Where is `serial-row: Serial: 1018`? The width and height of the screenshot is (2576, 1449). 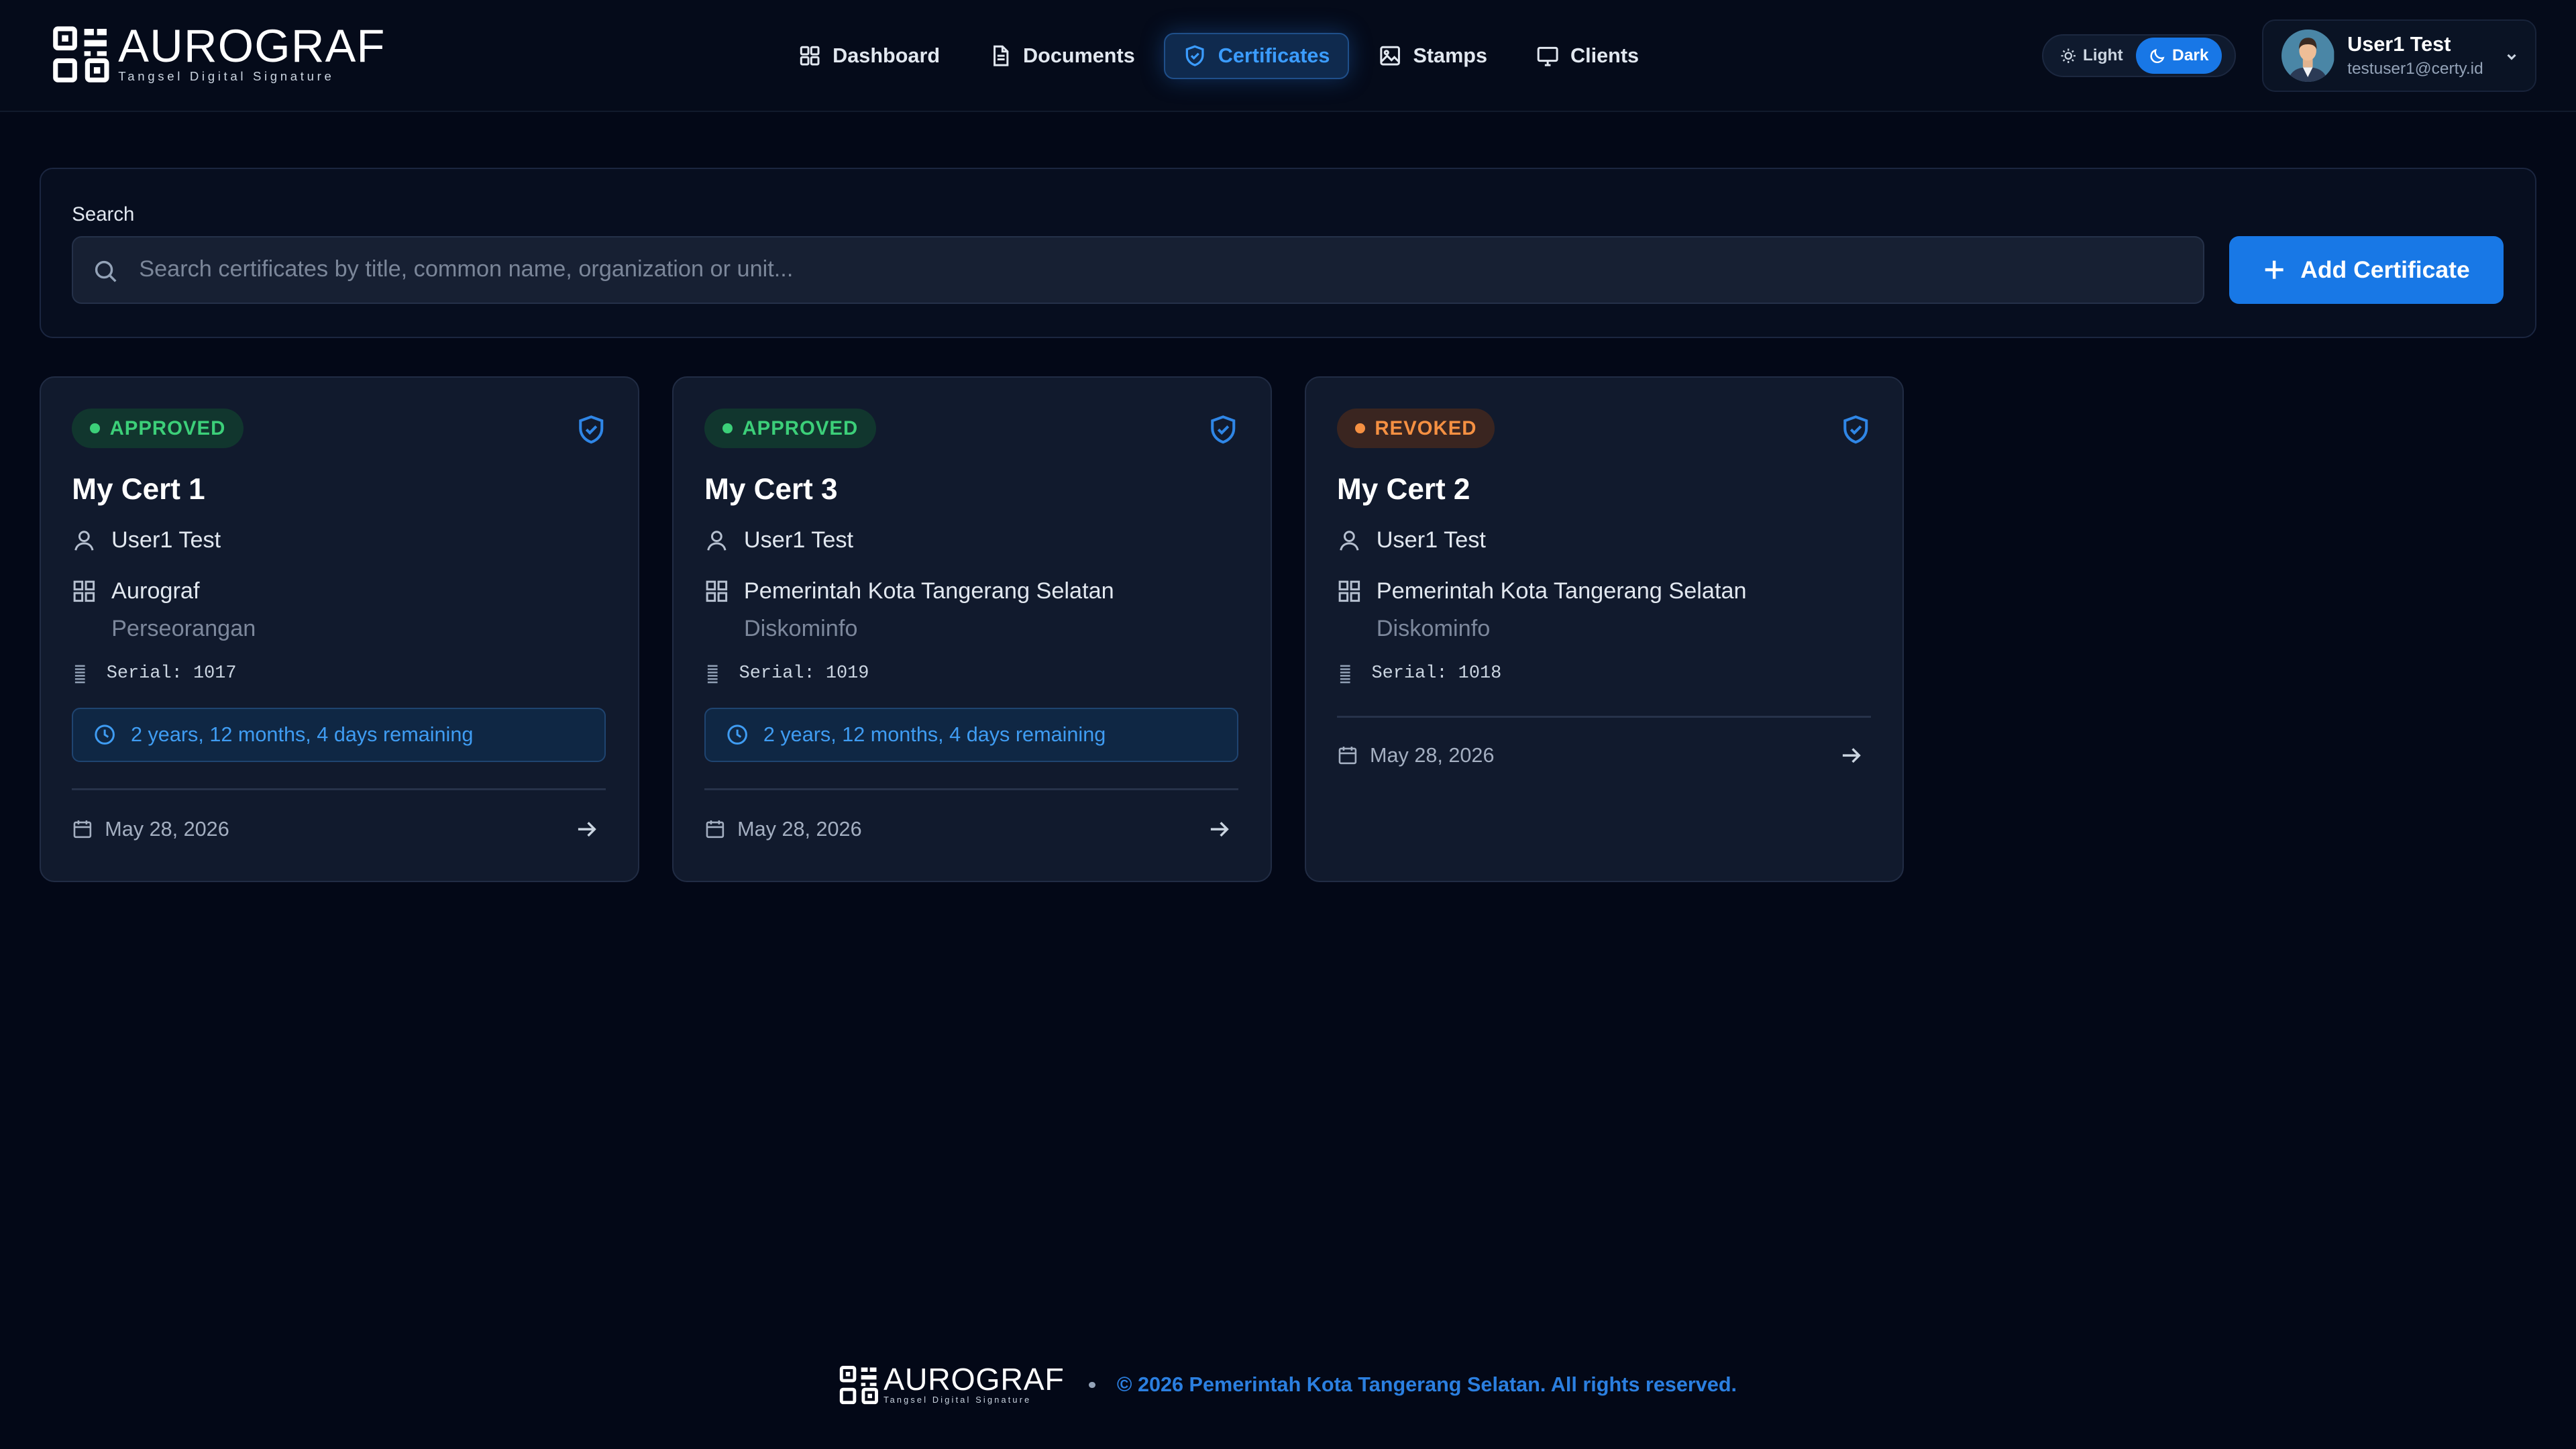 serial-row: Serial: 1018 is located at coordinates (1419, 673).